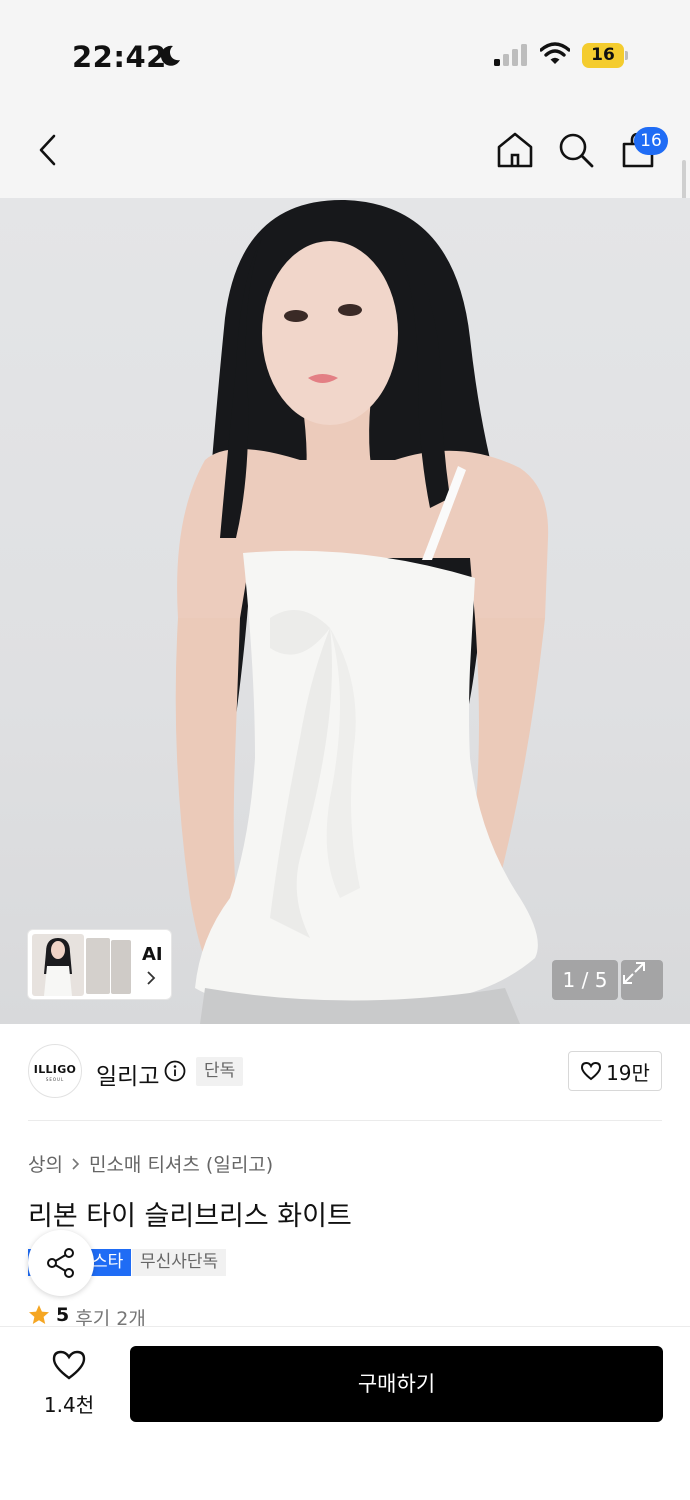 The image size is (690, 1500). I want to click on brand-logo: ILLIGO SEOUL, so click(55, 1071).